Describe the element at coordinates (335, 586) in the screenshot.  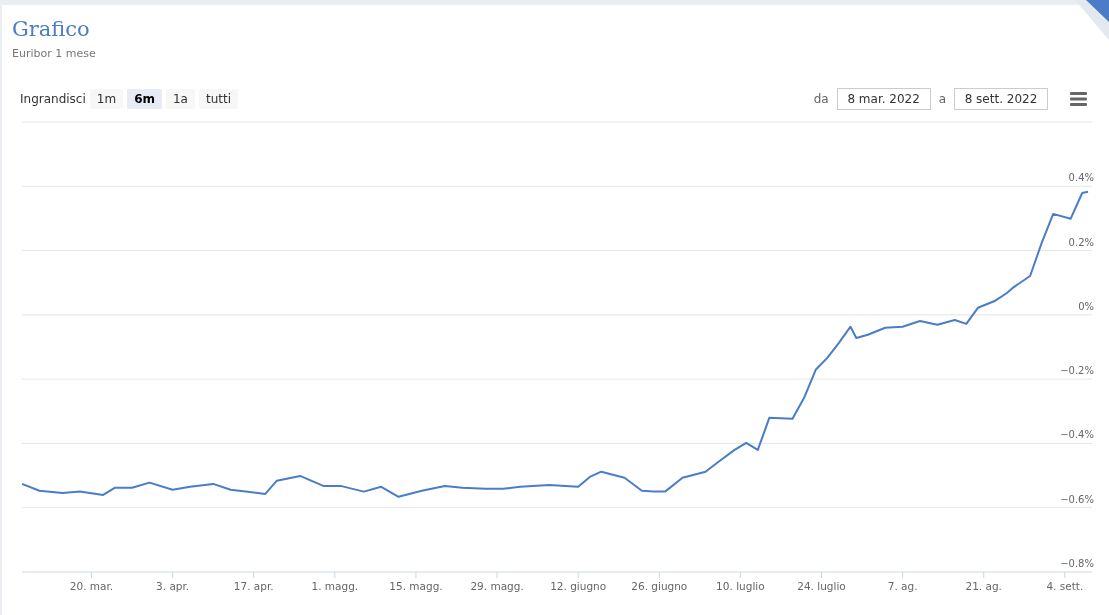
I see `x-axis-label: 1. magg.` at that location.